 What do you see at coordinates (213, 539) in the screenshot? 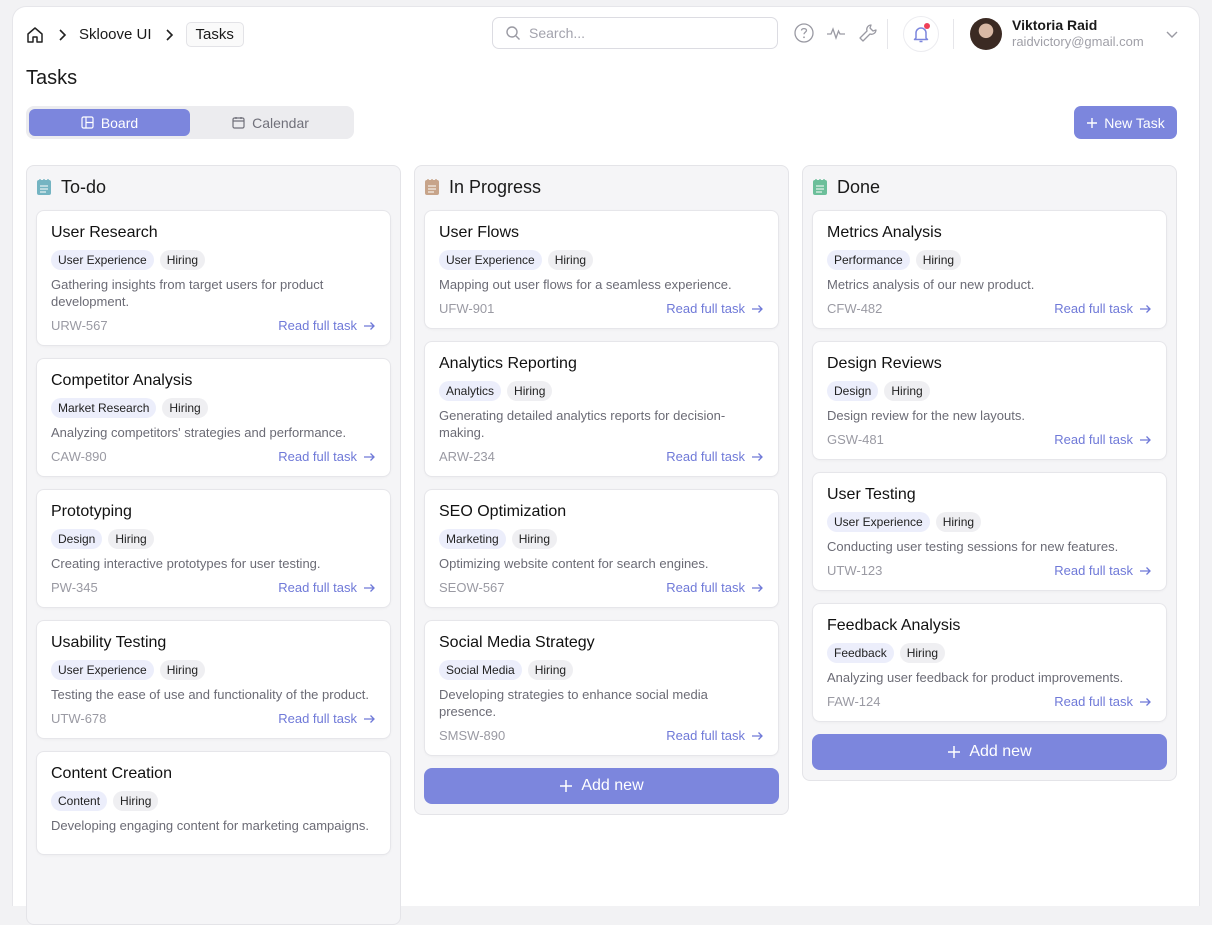
I see `task-tags: Design Hiring` at bounding box center [213, 539].